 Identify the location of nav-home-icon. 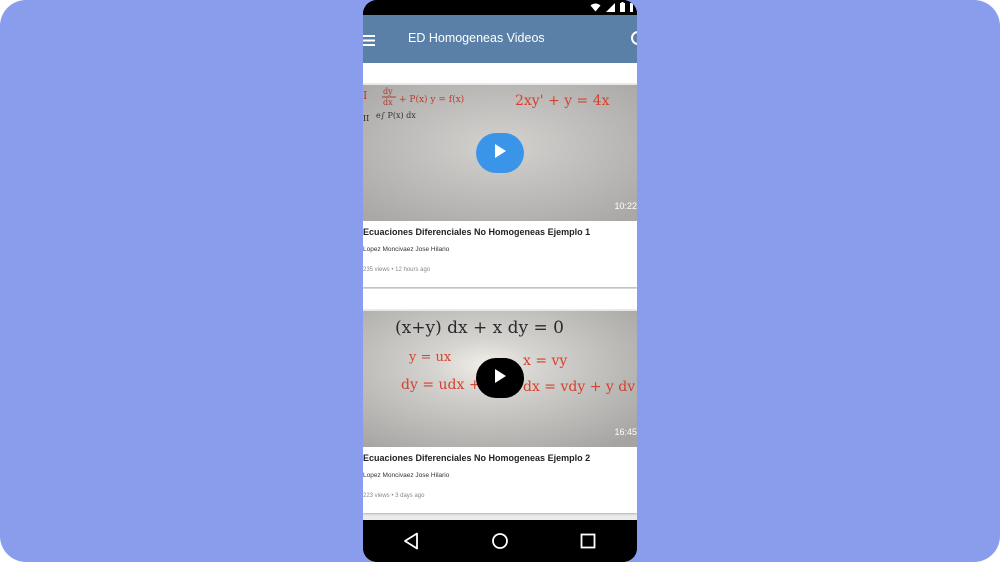
(500, 543).